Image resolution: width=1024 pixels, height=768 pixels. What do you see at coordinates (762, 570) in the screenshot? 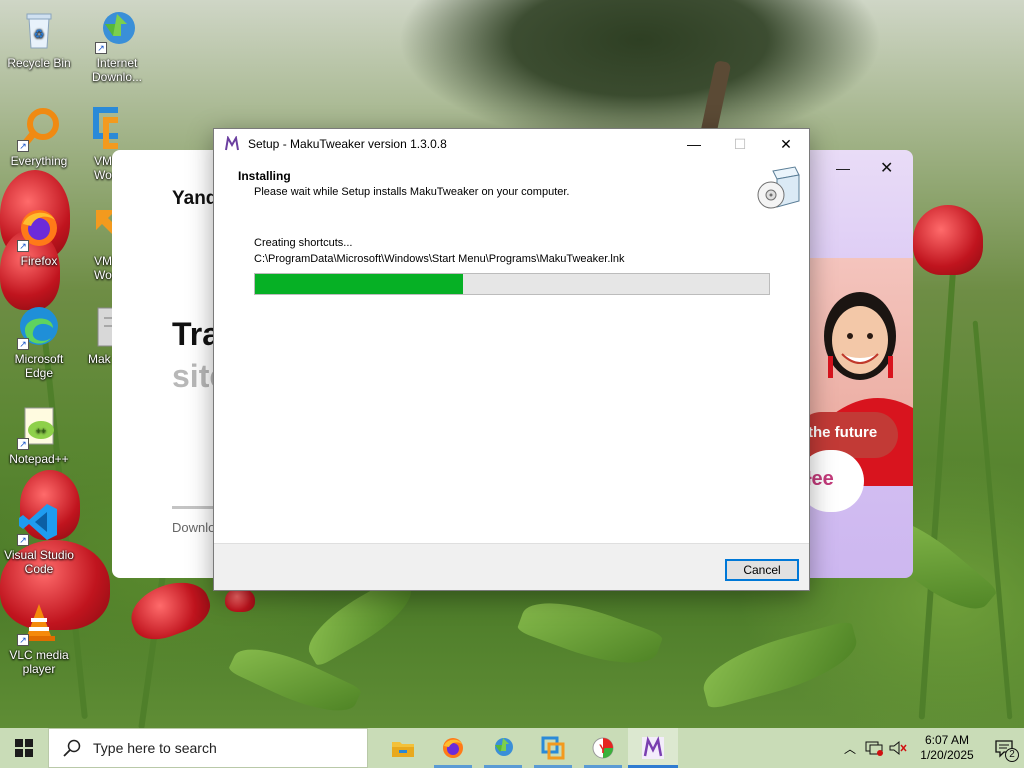
I see `cancel-button: Cancel` at bounding box center [762, 570].